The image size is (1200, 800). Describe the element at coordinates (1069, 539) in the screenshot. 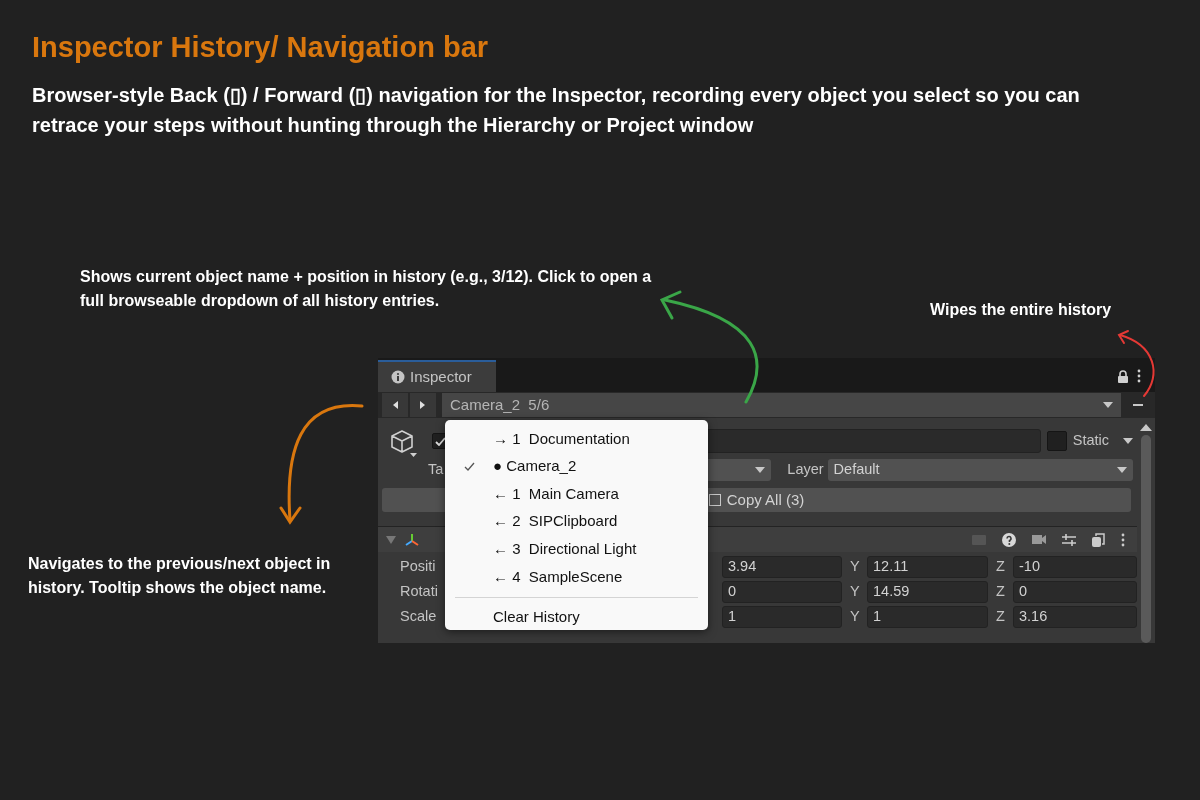

I see `sliders-icon` at that location.